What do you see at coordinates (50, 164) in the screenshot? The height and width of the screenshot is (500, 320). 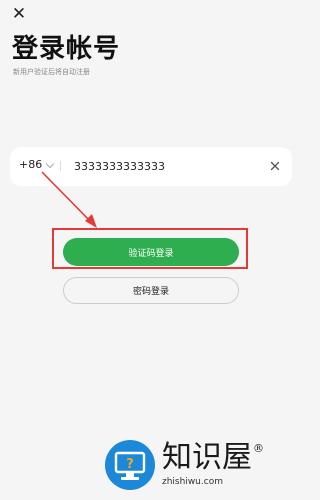 I see `chevron-down-icon` at bounding box center [50, 164].